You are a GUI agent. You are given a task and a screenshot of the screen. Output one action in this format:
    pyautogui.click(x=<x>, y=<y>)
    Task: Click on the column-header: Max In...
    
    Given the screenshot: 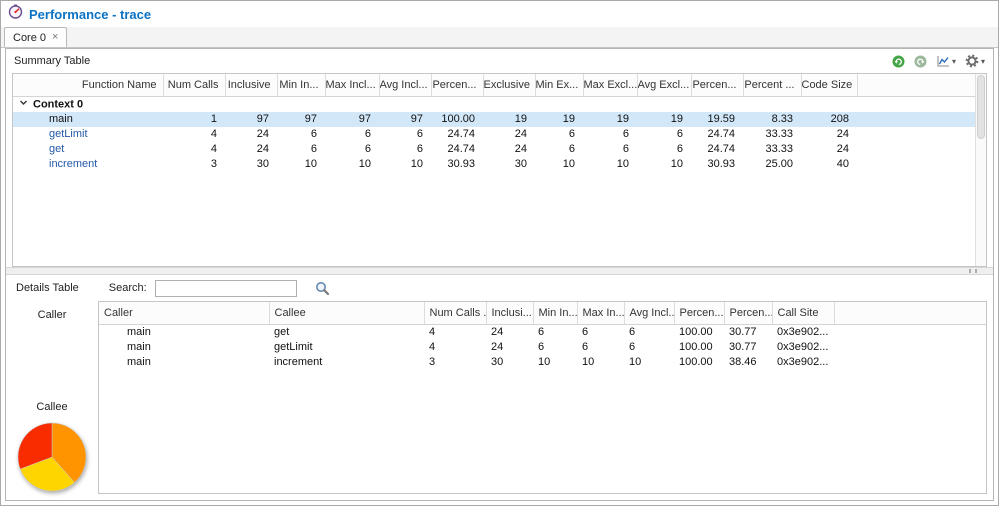 What is the action you would take?
    pyautogui.click(x=601, y=313)
    